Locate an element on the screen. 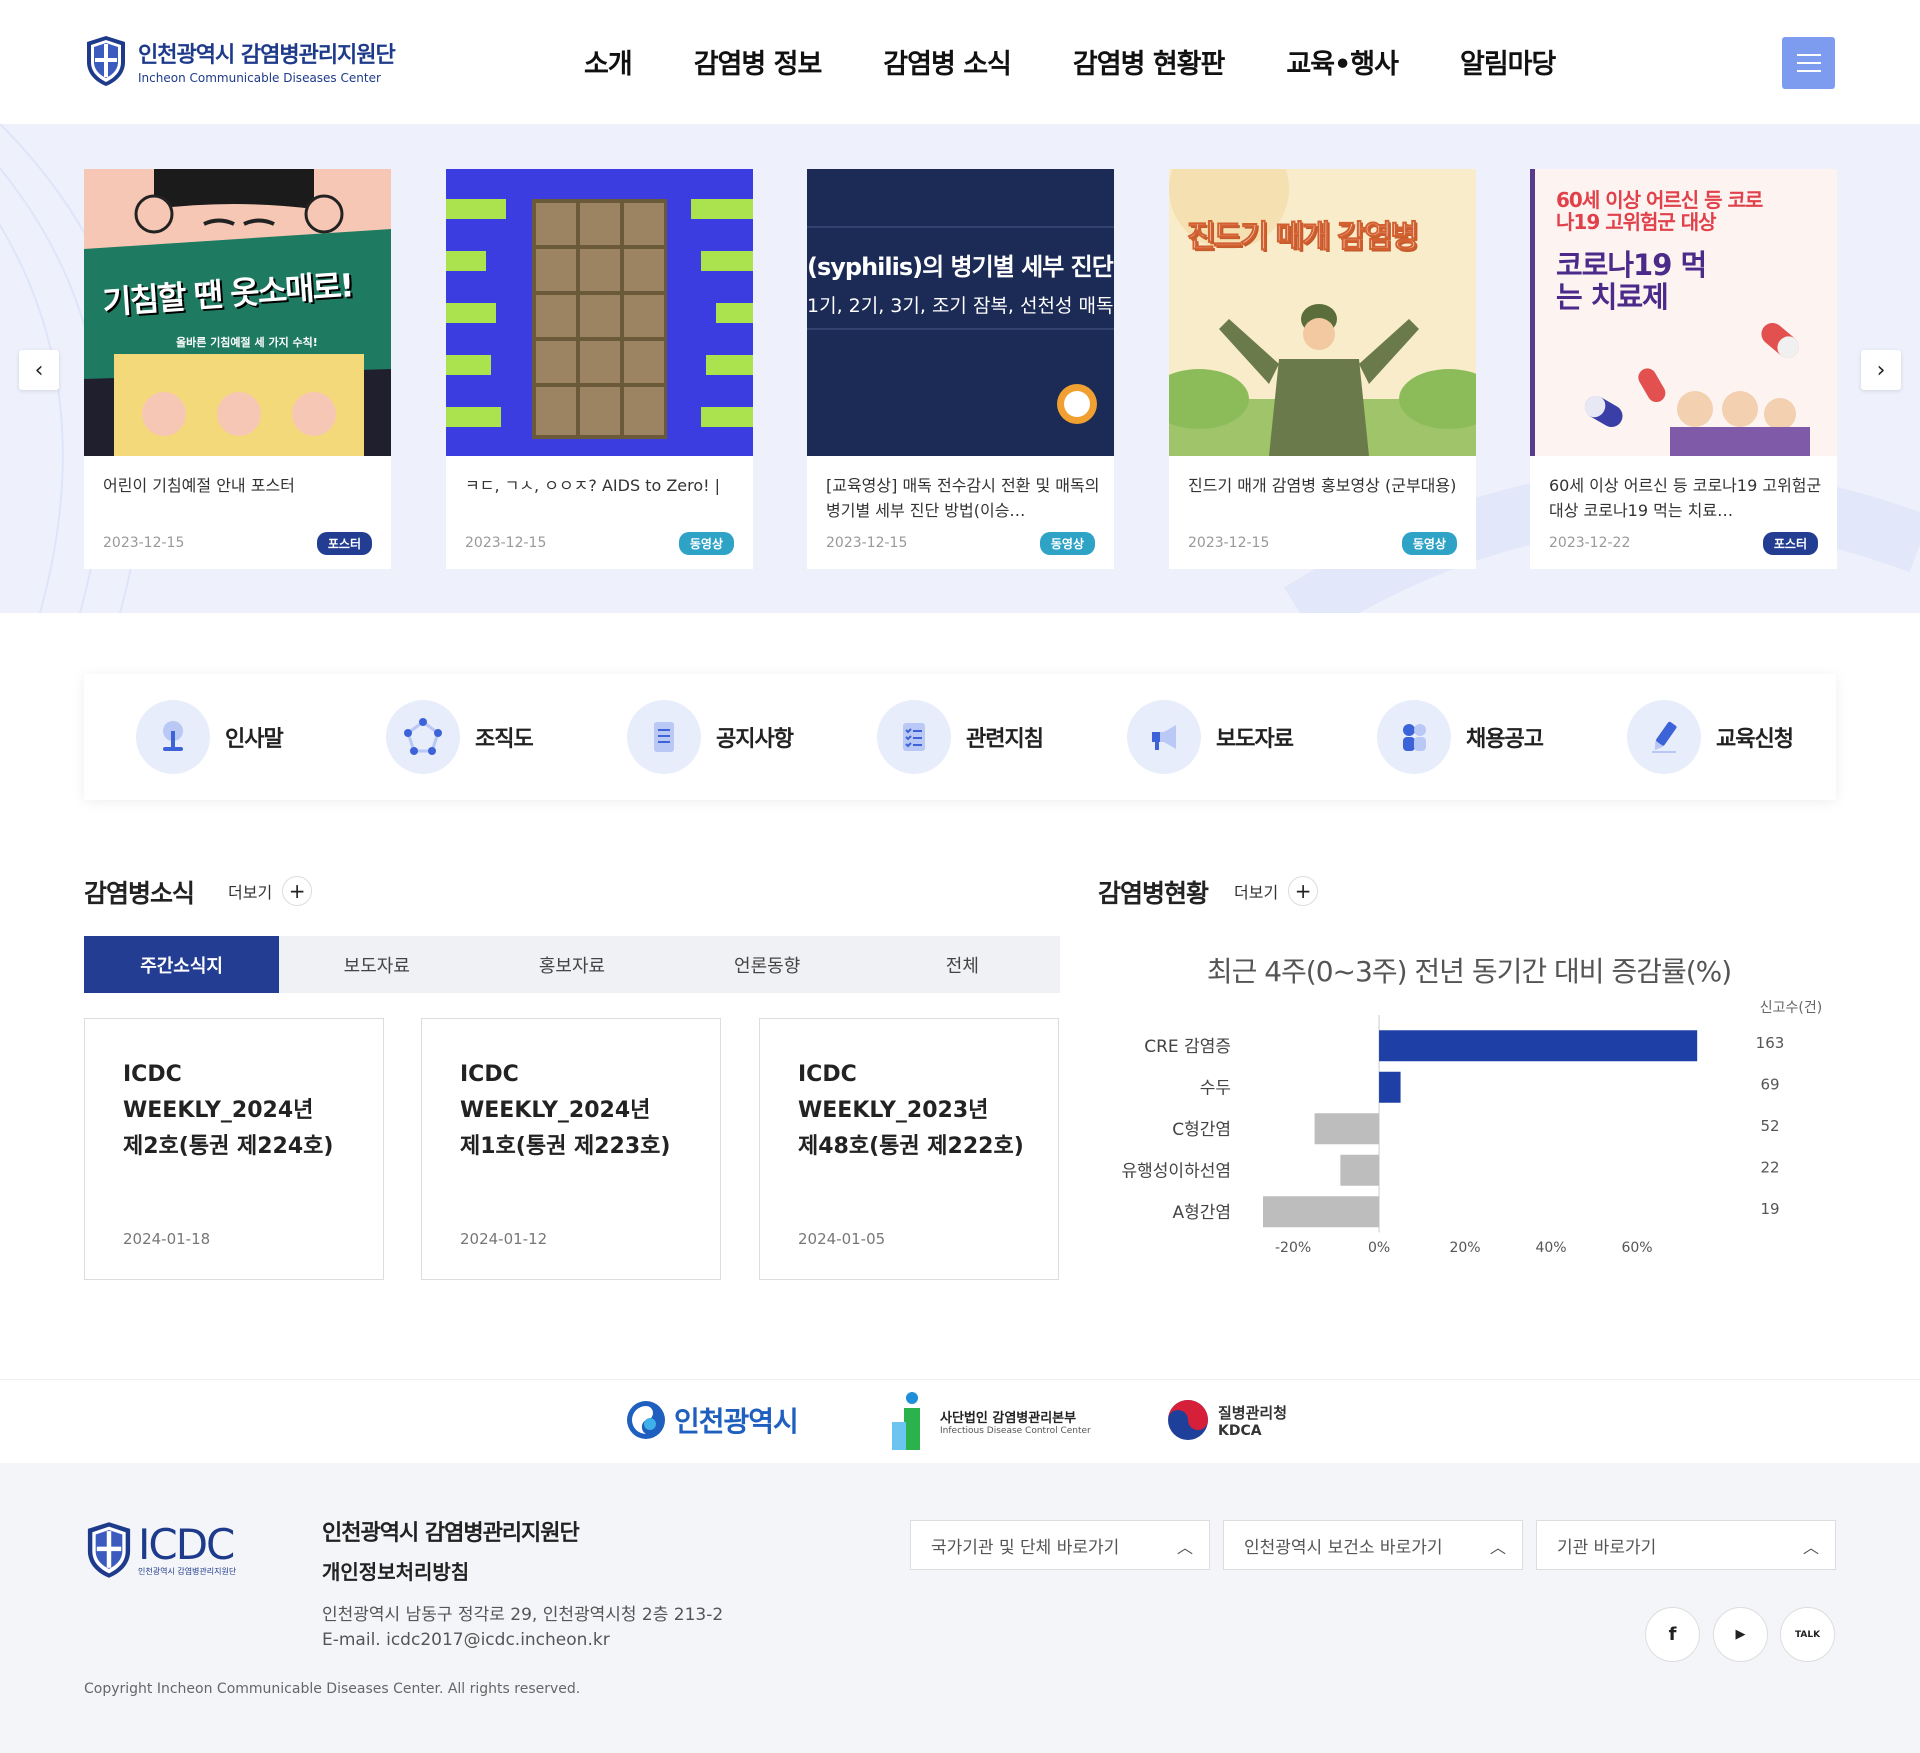  youtube-icon: ▶ is located at coordinates (1740, 1634).